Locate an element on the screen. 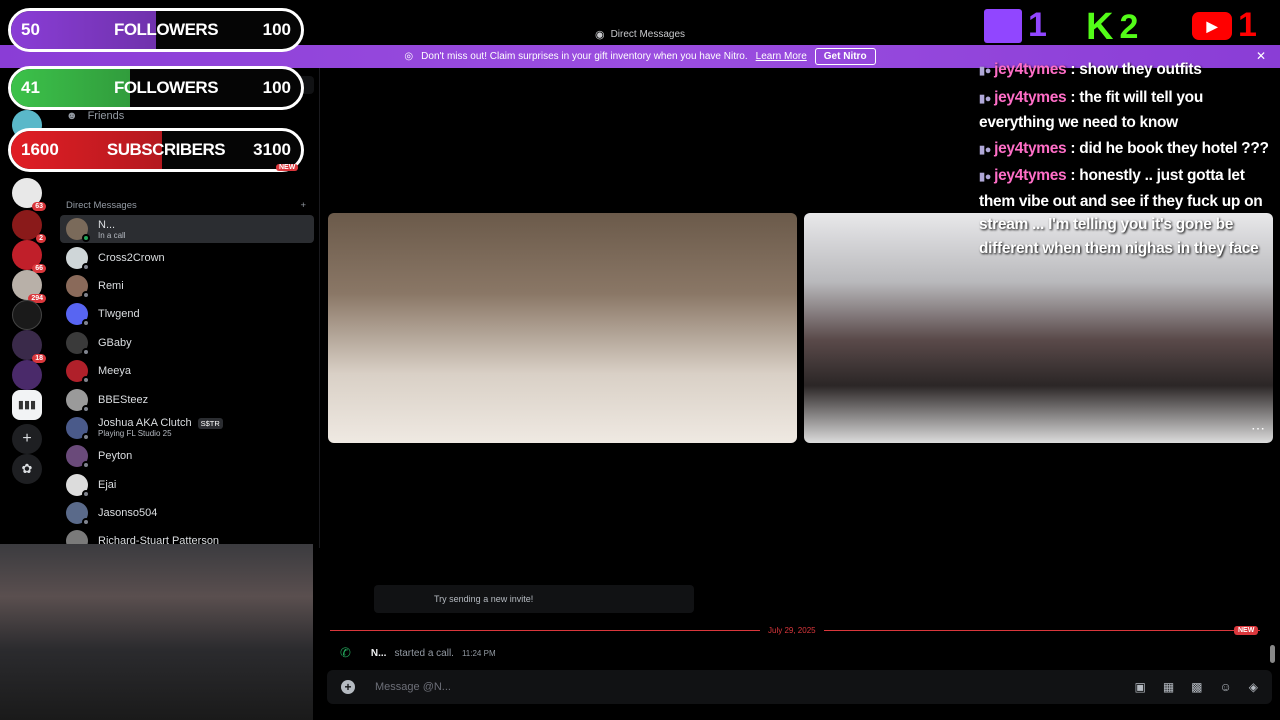 This screenshot has width=1280, height=720. learn-more-link: Learn More is located at coordinates (781, 56).